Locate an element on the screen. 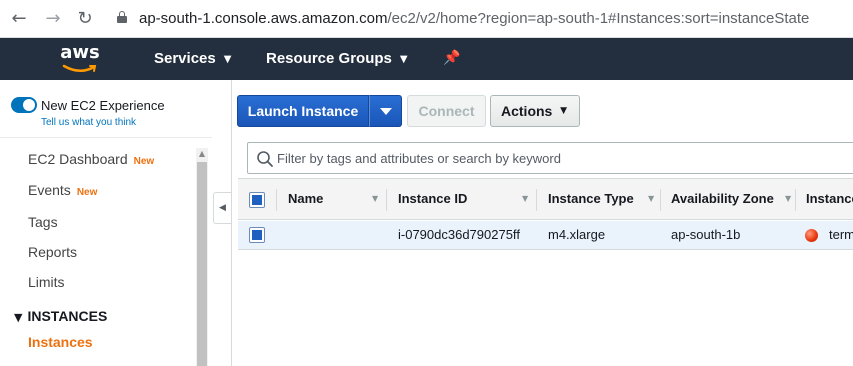 The image size is (853, 366). sidebar-item-label: Limits is located at coordinates (46, 282).